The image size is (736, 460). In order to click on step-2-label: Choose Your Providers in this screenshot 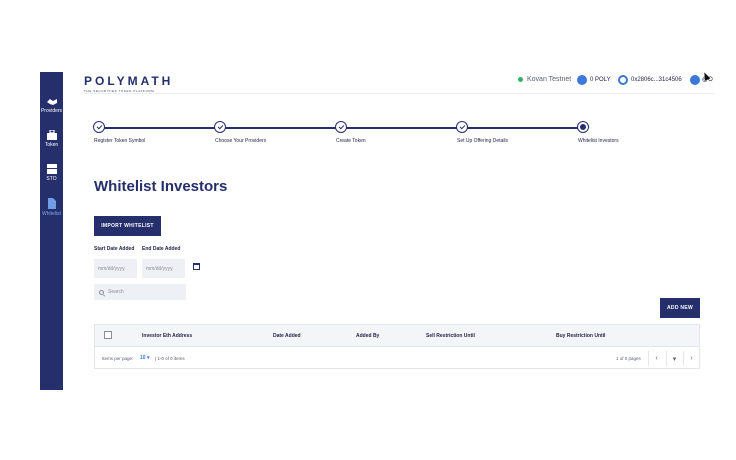, I will do `click(241, 141)`.